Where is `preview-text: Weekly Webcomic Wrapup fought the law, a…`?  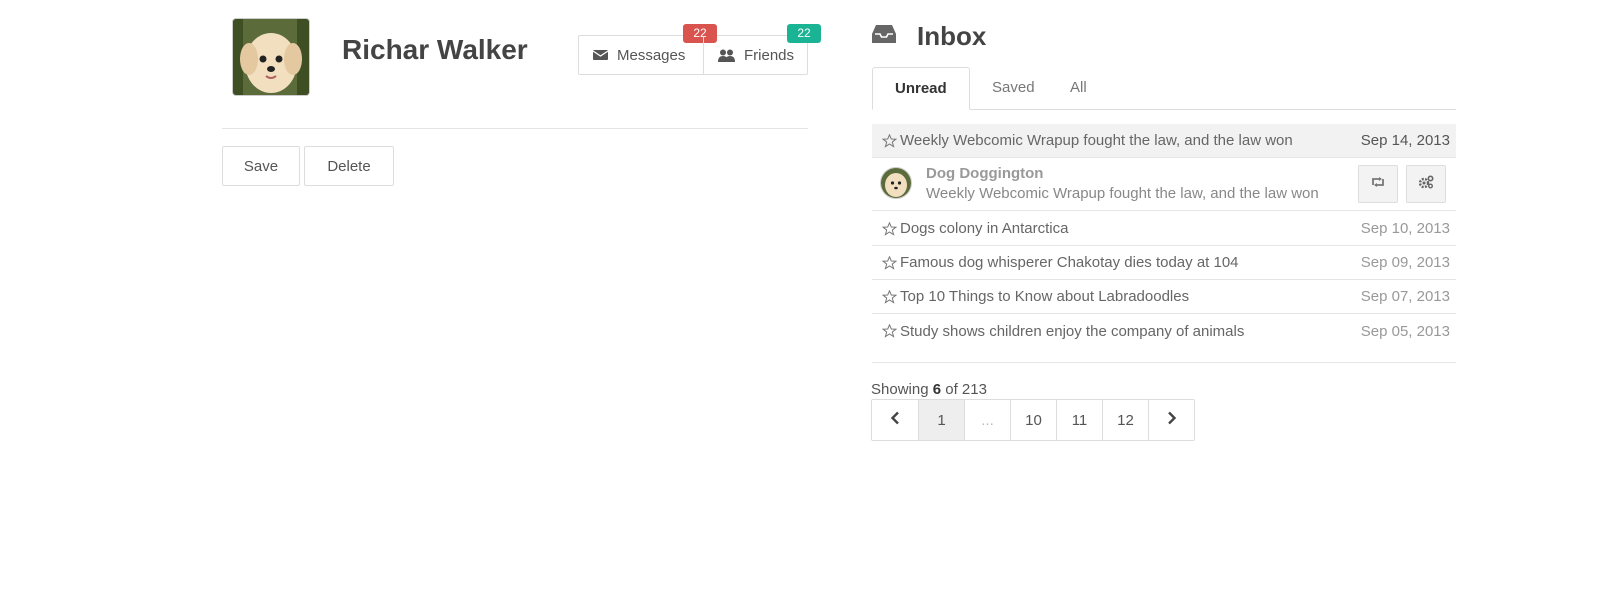
preview-text: Weekly Webcomic Wrapup fought the law, a… is located at coordinates (1122, 193).